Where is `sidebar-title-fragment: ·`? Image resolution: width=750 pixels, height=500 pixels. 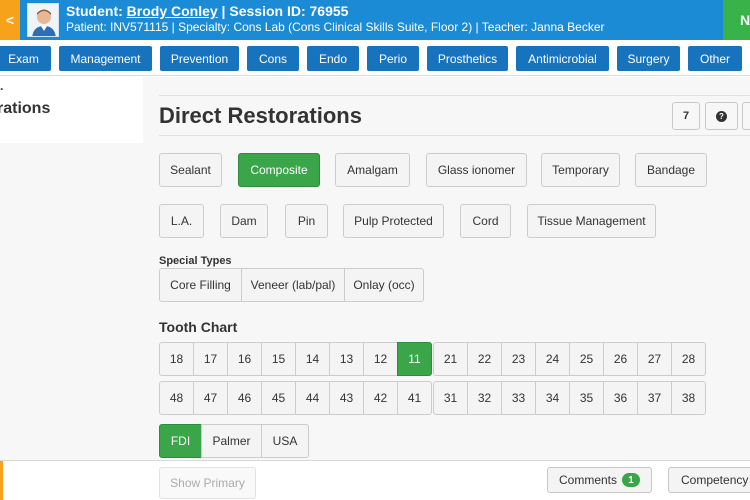
sidebar-title-fragment: · is located at coordinates (2, 89).